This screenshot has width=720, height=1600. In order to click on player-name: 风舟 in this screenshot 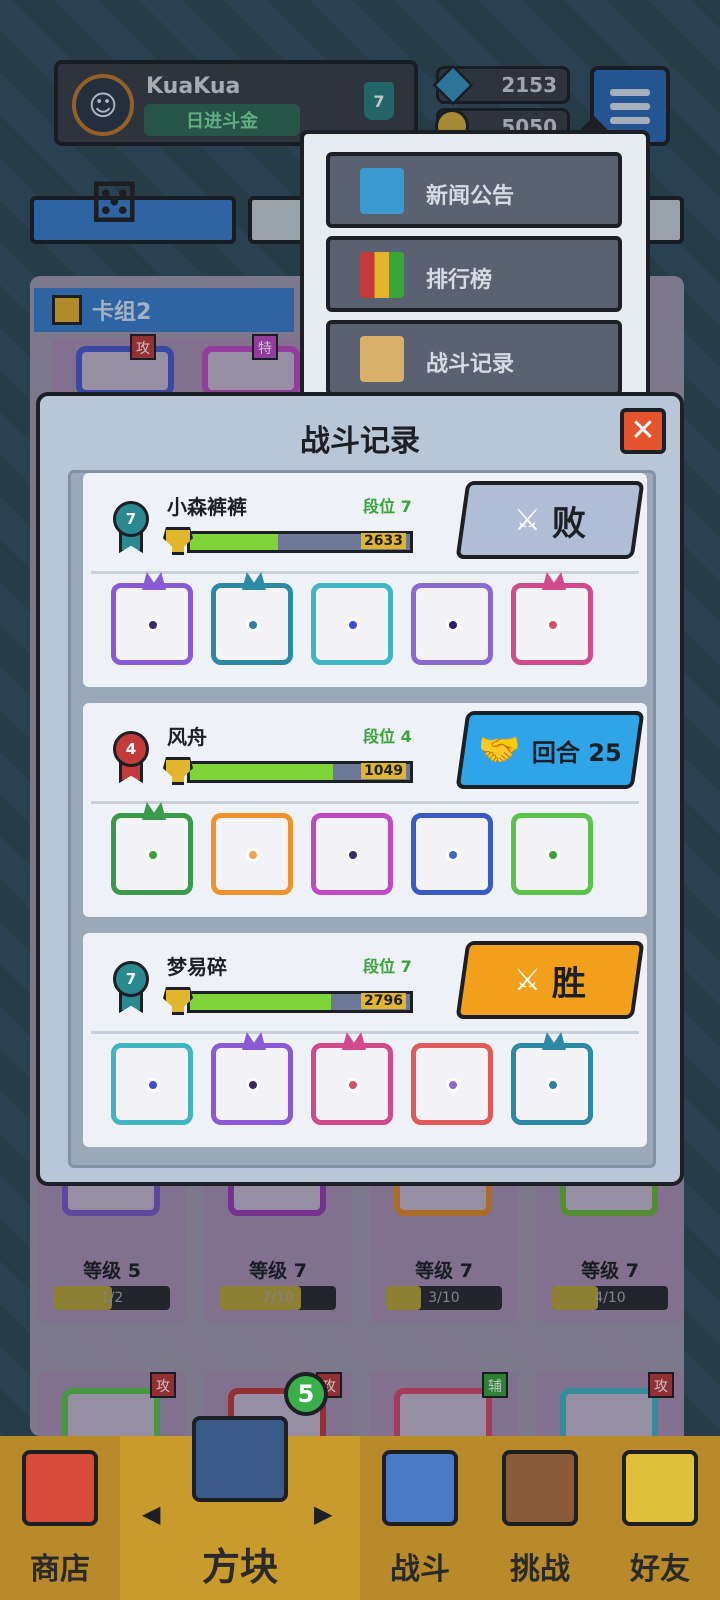, I will do `click(187, 737)`.